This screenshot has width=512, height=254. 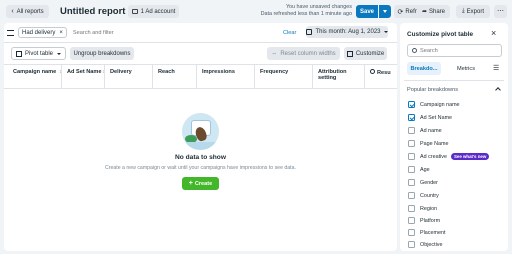 What do you see at coordinates (419, 169) in the screenshot?
I see `breakdown-item-age: Age` at bounding box center [419, 169].